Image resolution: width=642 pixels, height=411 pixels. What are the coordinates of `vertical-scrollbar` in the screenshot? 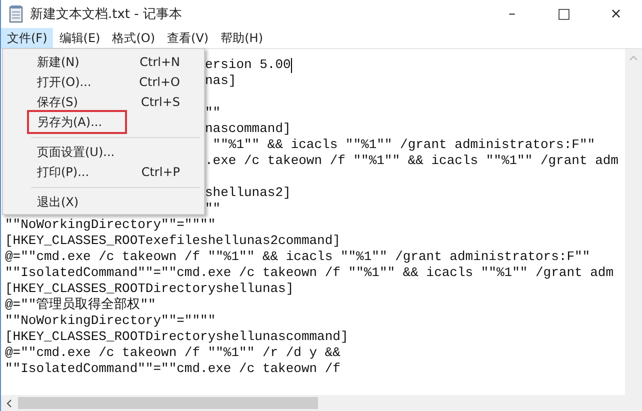 It's located at (633, 222).